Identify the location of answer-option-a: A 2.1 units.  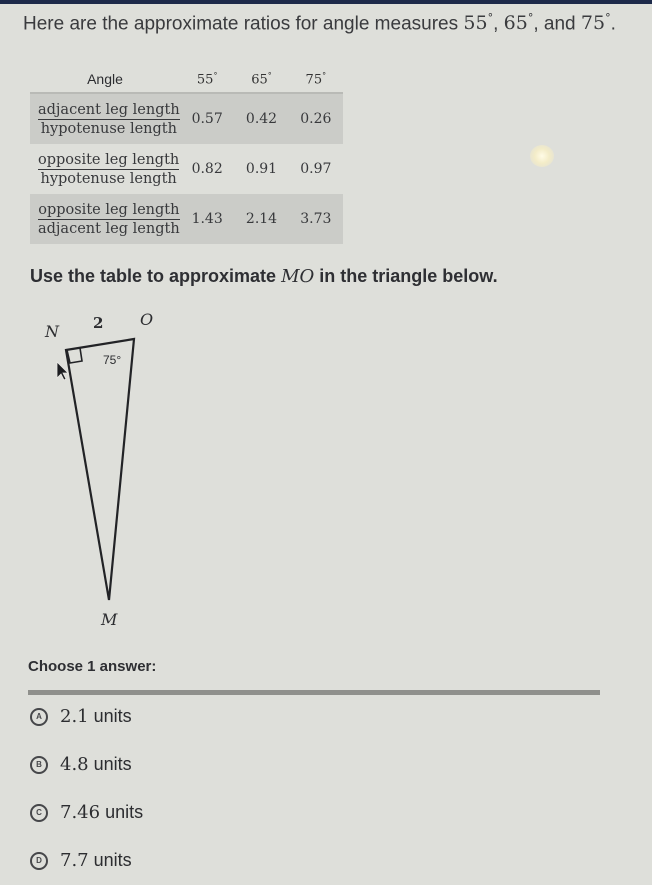
(81, 716).